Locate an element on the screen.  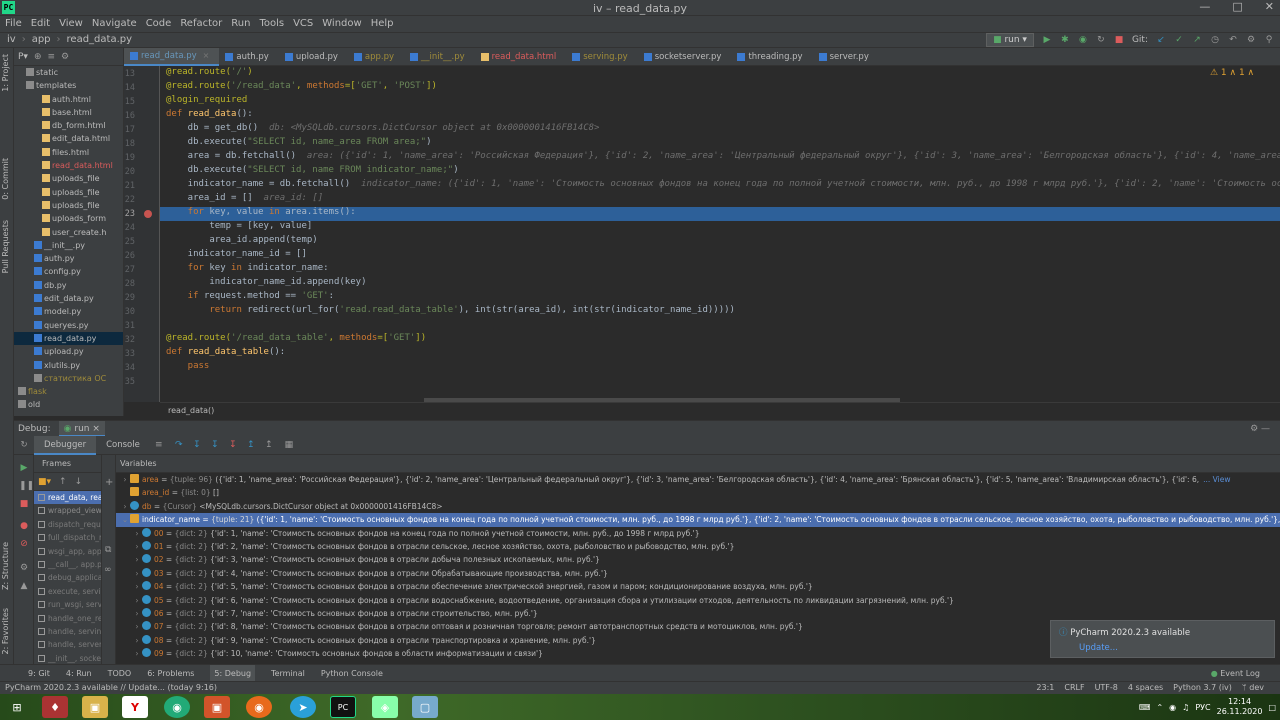
menu-item-file: File is located at coordinates (13, 24).